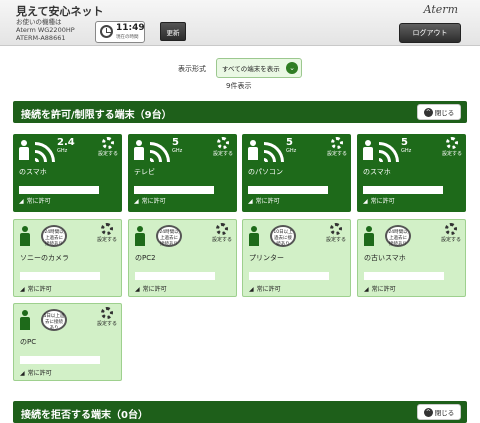 The height and width of the screenshot is (423, 480). What do you see at coordinates (130, 28) in the screenshot?
I see `clock-time: 11:49` at bounding box center [130, 28].